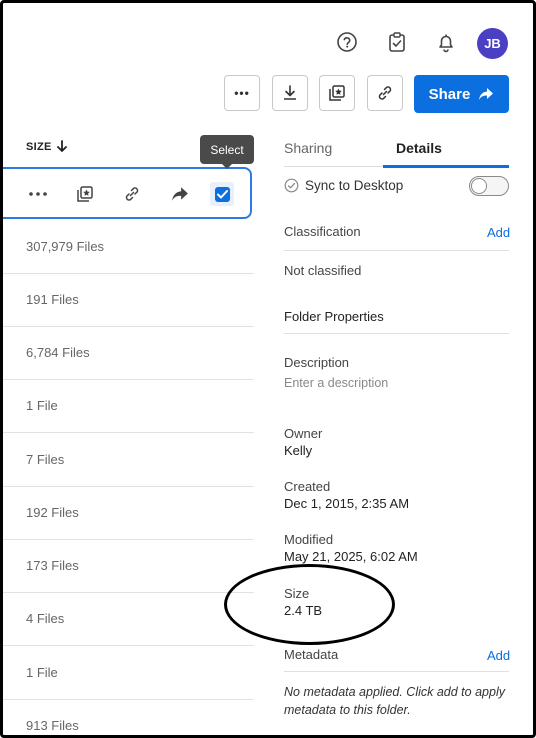  Describe the element at coordinates (298, 450) in the screenshot. I see `owner-value: Kelly` at that location.